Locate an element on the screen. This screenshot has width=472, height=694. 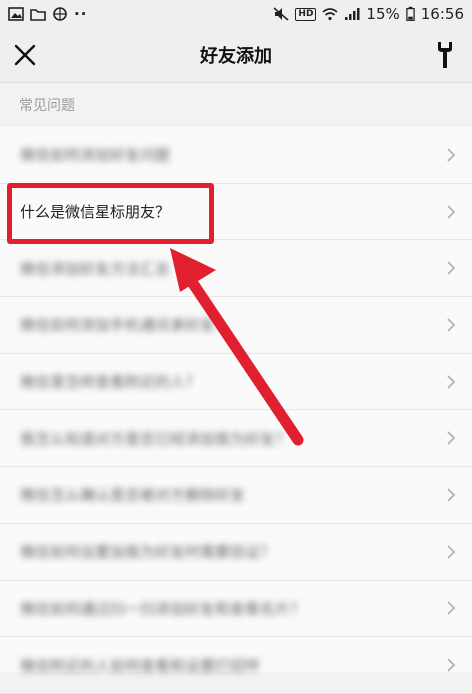
clock: 16:56 is located at coordinates (442, 14).